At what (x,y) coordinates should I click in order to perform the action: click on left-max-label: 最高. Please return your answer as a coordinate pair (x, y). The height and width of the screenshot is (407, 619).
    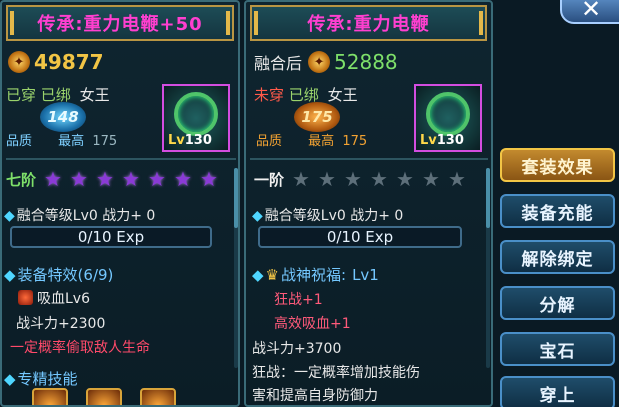
    Looking at the image, I should click on (71, 141).